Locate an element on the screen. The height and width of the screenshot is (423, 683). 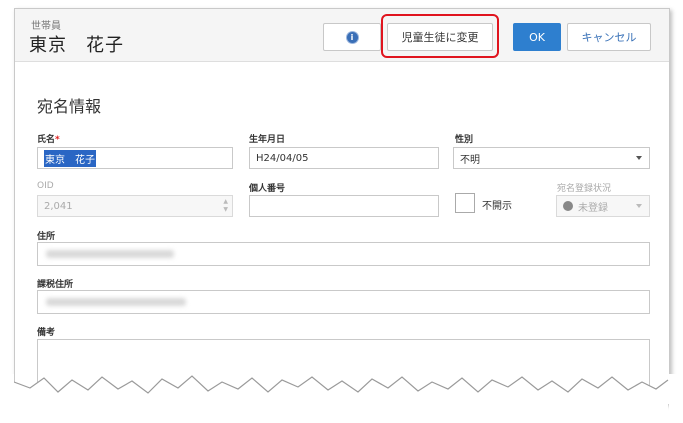
personal-number-field is located at coordinates (344, 206).